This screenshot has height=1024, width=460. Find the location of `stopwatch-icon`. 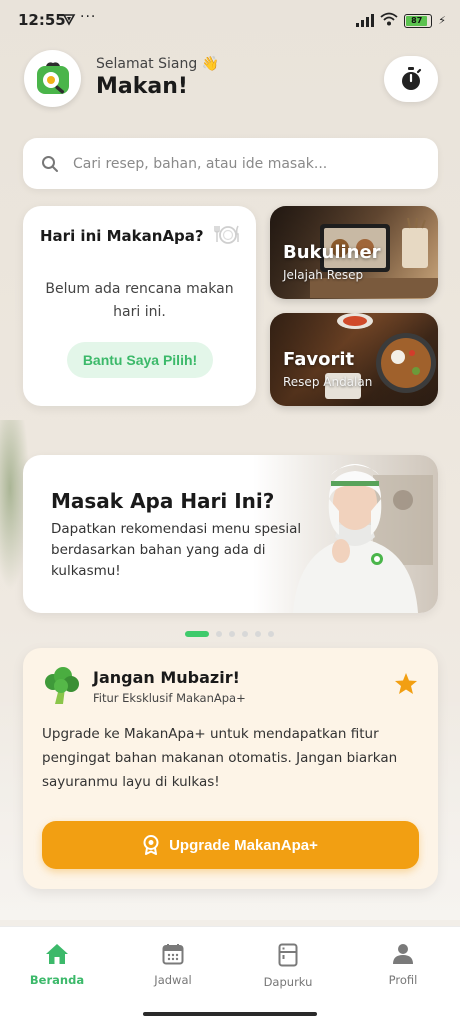

stopwatch-icon is located at coordinates (412, 78).